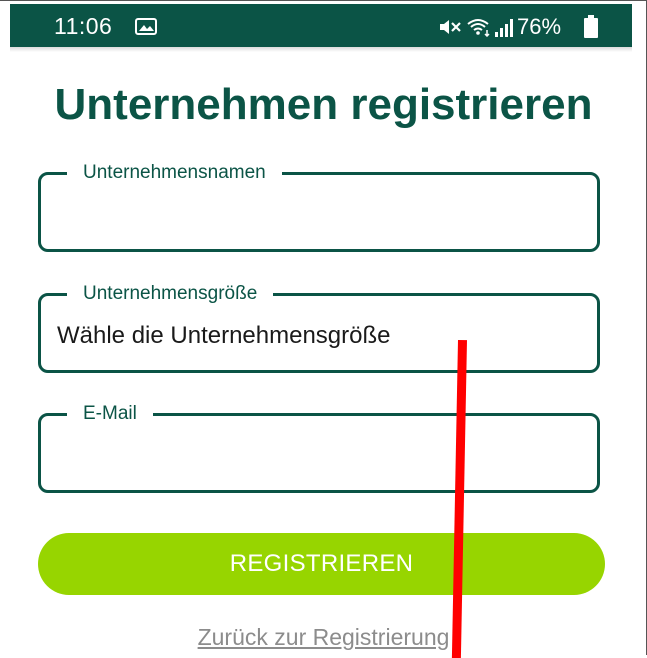 The height and width of the screenshot is (658, 647). Describe the element at coordinates (319, 206) in the screenshot. I see `company-name-field: Unternehmensnamen` at that location.